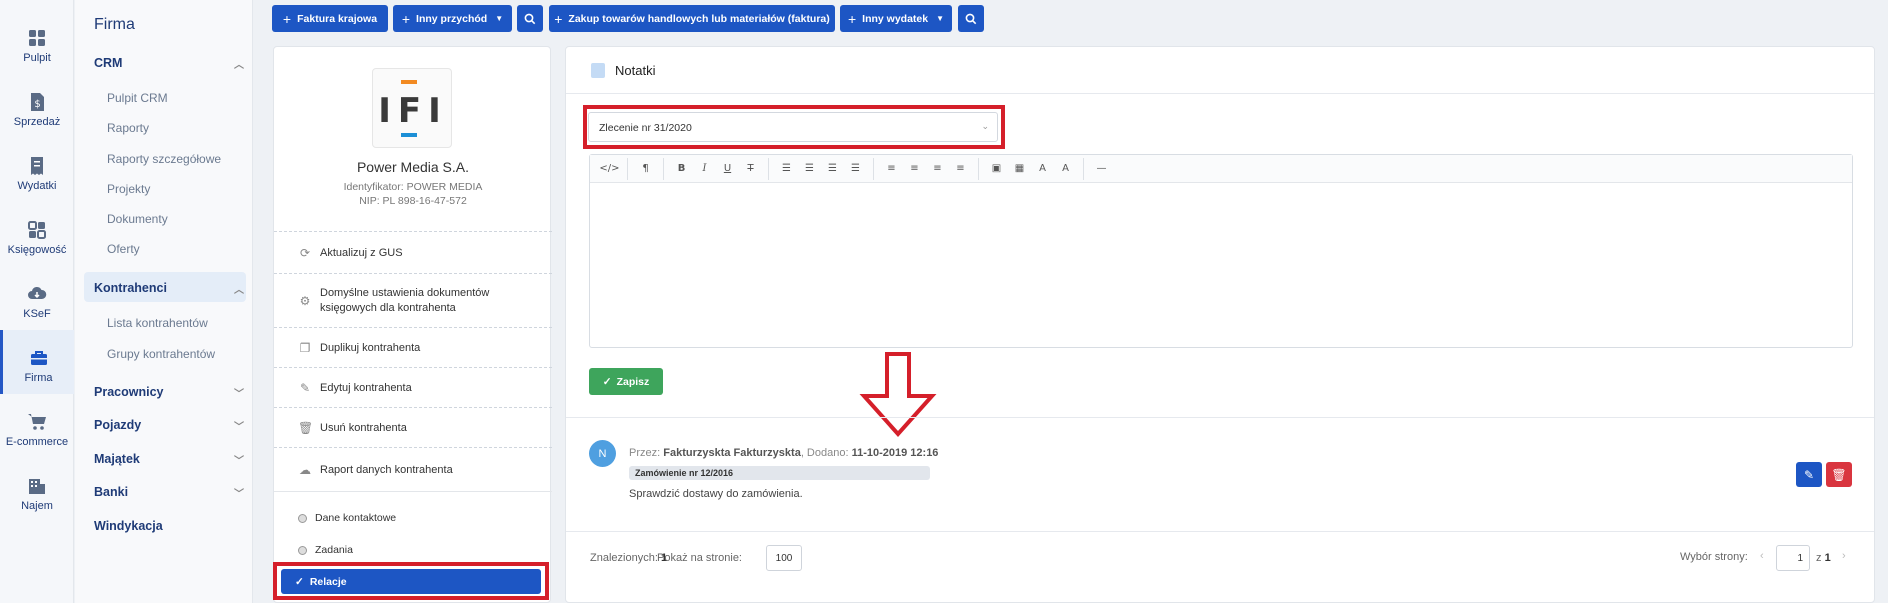 Image resolution: width=1888 pixels, height=603 pixels. I want to click on cloud-download-icon: ☁, so click(305, 469).